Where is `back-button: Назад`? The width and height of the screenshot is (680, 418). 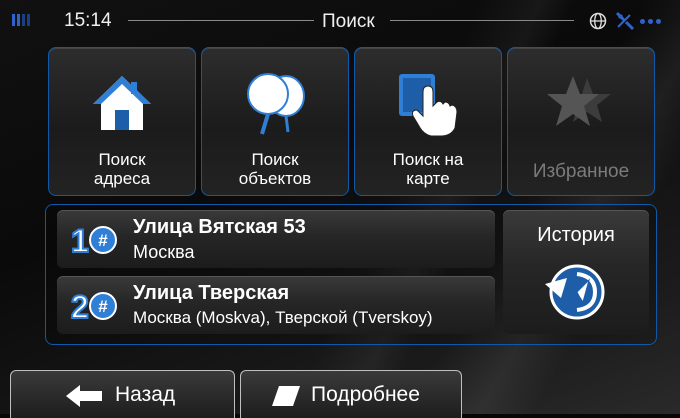 back-button: Назад is located at coordinates (122, 394).